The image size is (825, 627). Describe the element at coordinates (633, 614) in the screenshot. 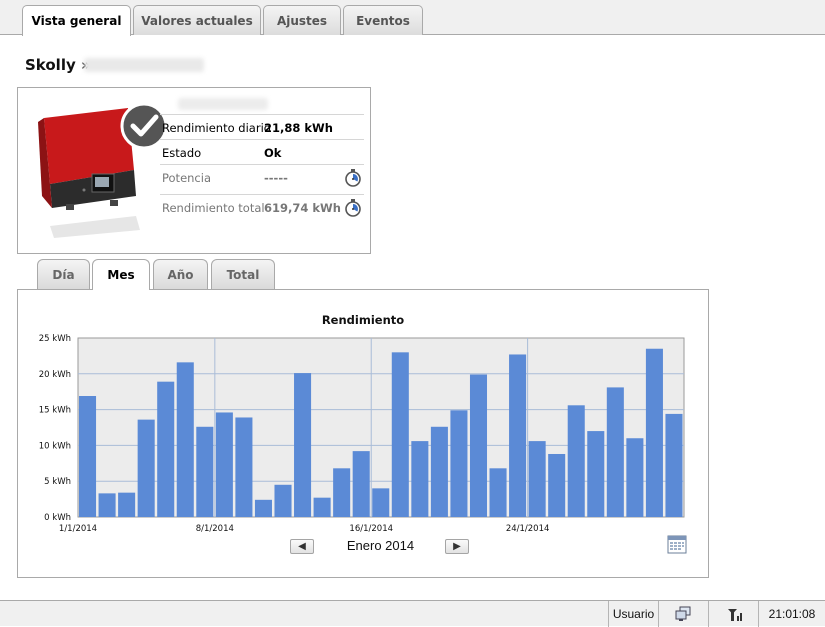

I see `user-label: Usuario` at that location.